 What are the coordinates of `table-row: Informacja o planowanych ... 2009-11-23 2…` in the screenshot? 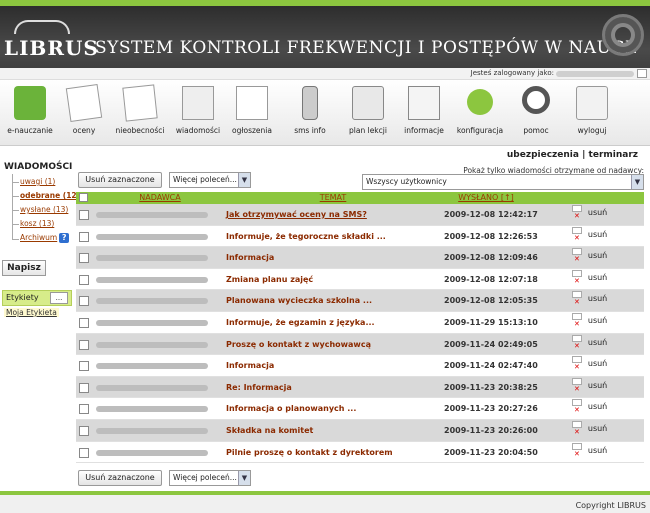 It's located at (360, 409).